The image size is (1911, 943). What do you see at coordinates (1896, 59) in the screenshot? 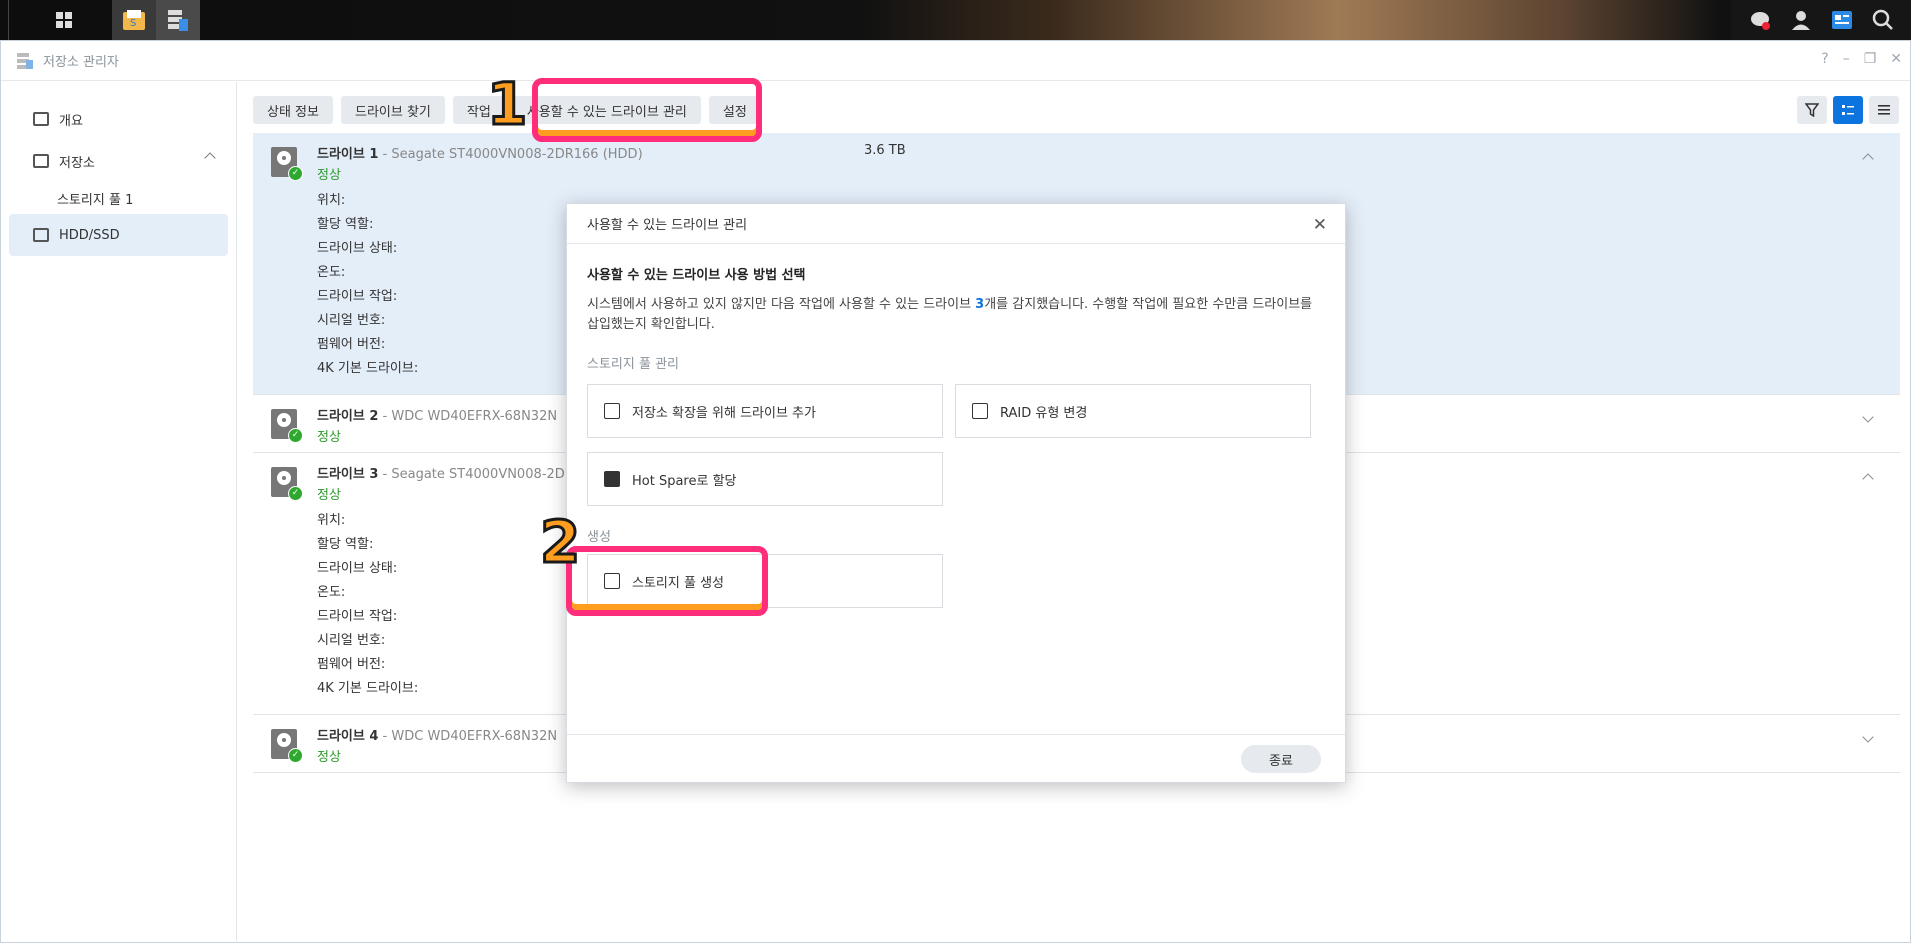
I see `close-window-icon: ✕` at bounding box center [1896, 59].